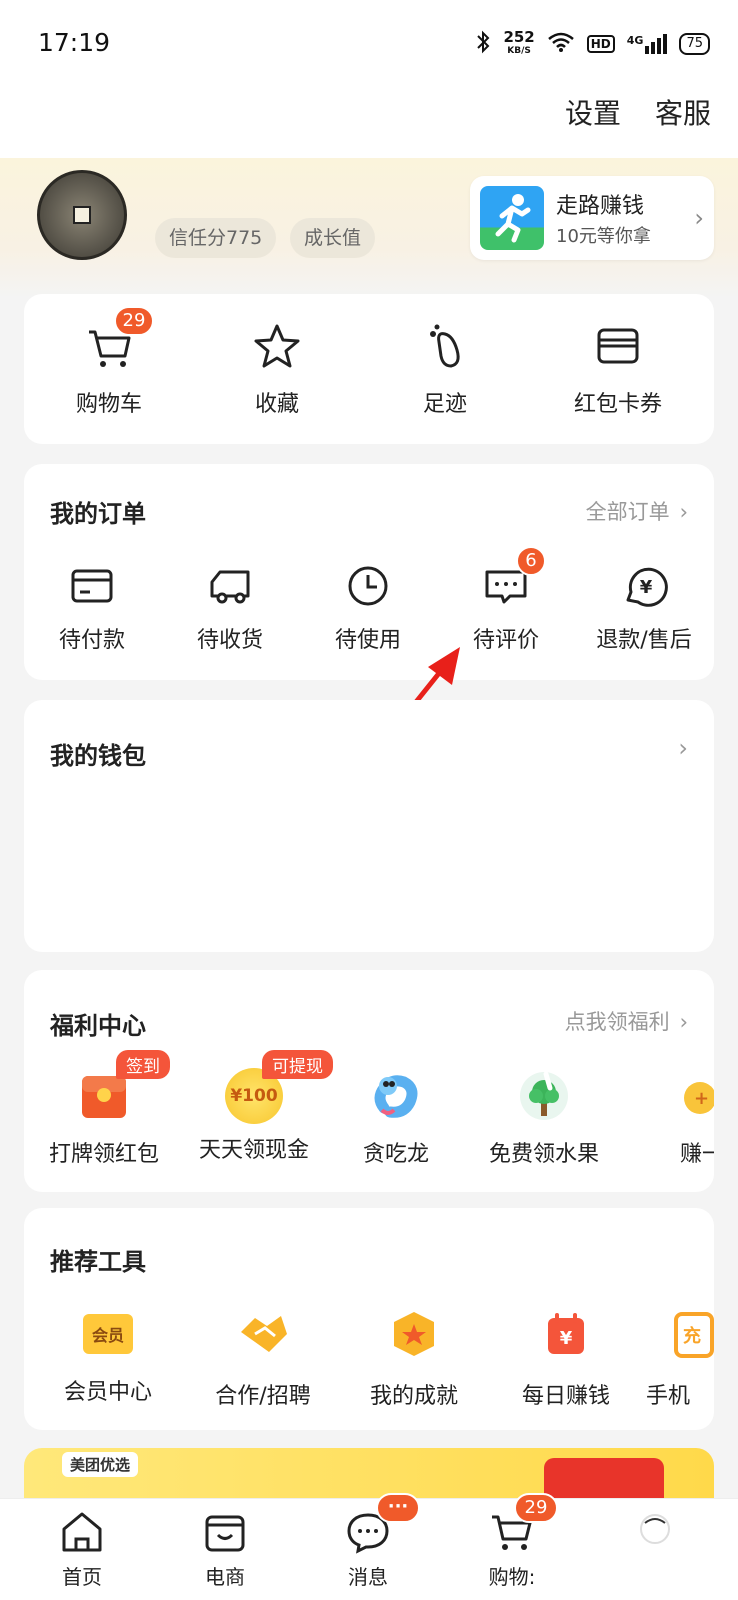 The width and height of the screenshot is (738, 1600). Describe the element at coordinates (277, 348) in the screenshot. I see `star-icon` at that location.